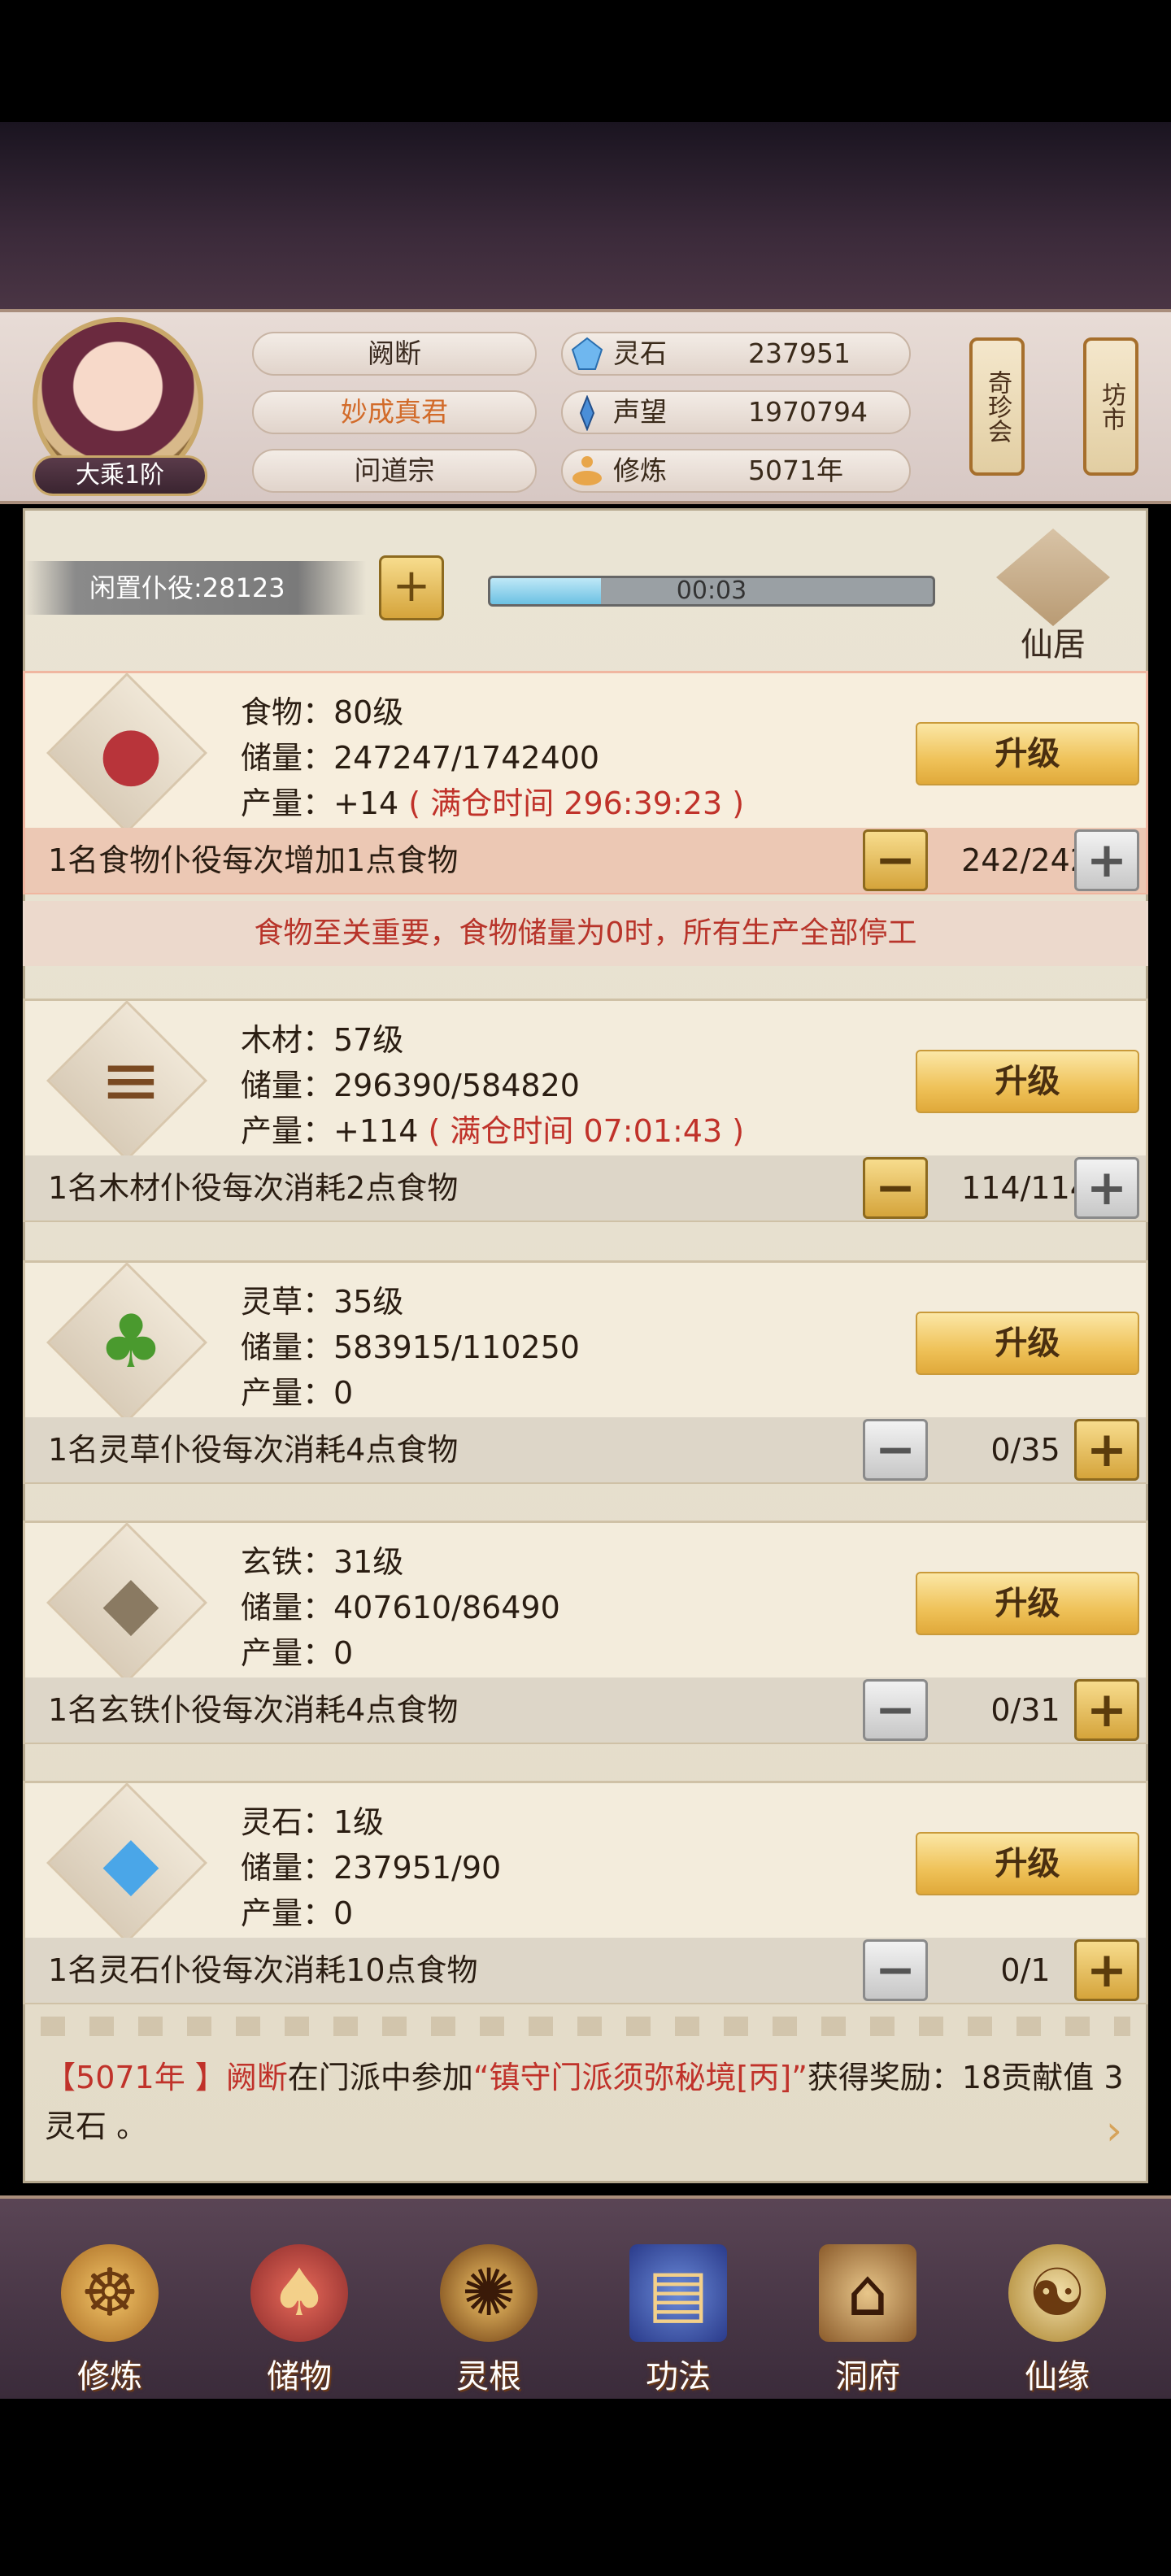 The height and width of the screenshot is (2576, 1171). What do you see at coordinates (400, 1653) in the screenshot?
I see `iron-output: 产量：0` at bounding box center [400, 1653].